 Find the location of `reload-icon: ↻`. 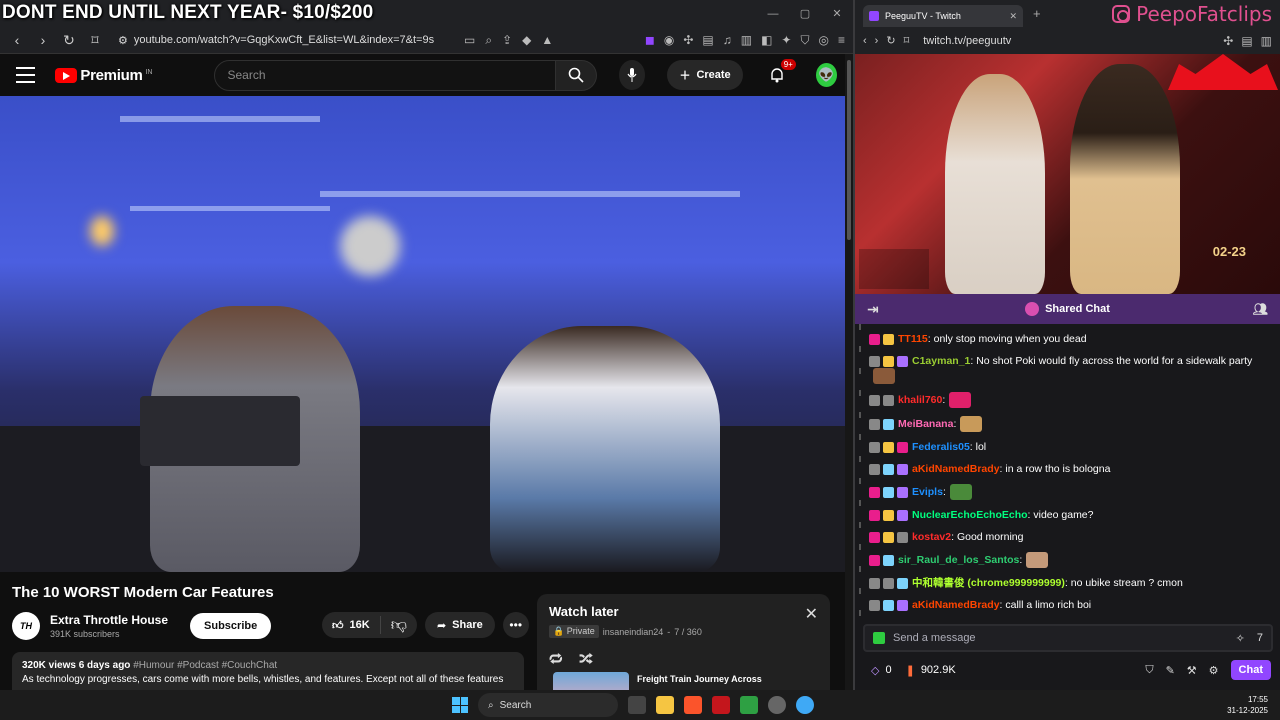

reload-icon: ↻ is located at coordinates (69, 40).